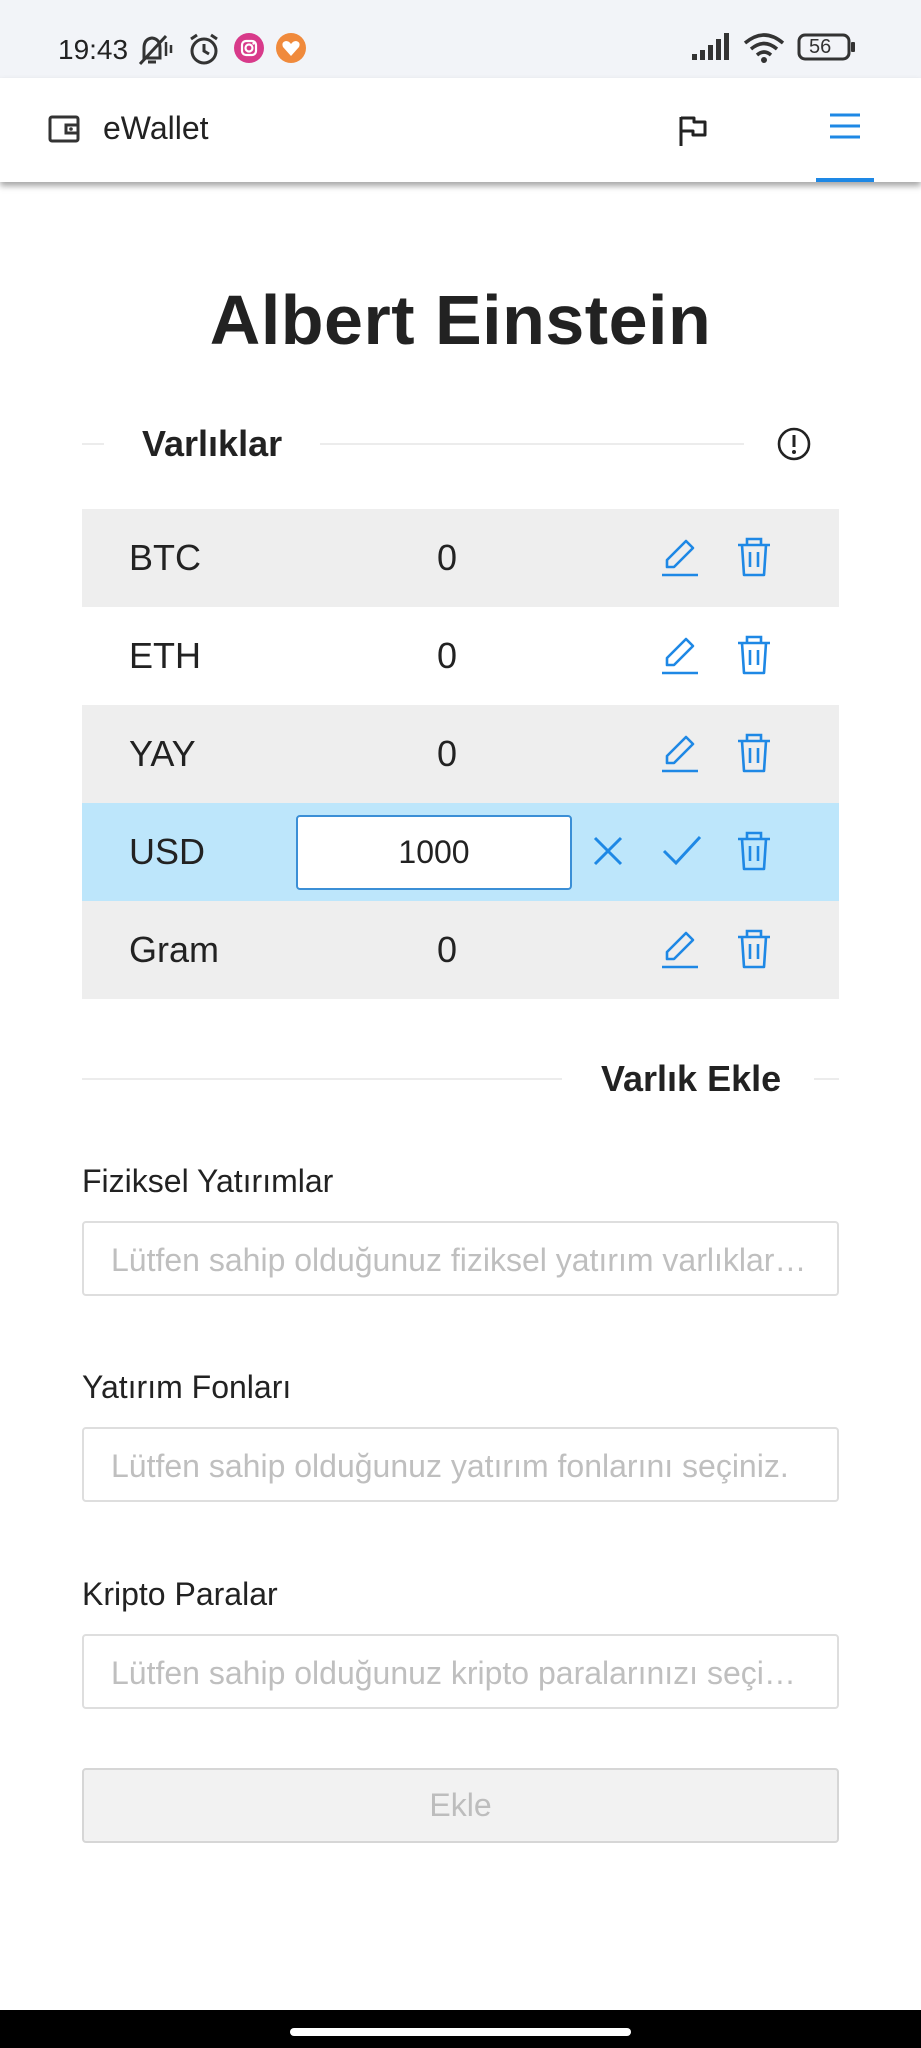  Describe the element at coordinates (156, 52) in the screenshot. I see `mute-icon` at that location.